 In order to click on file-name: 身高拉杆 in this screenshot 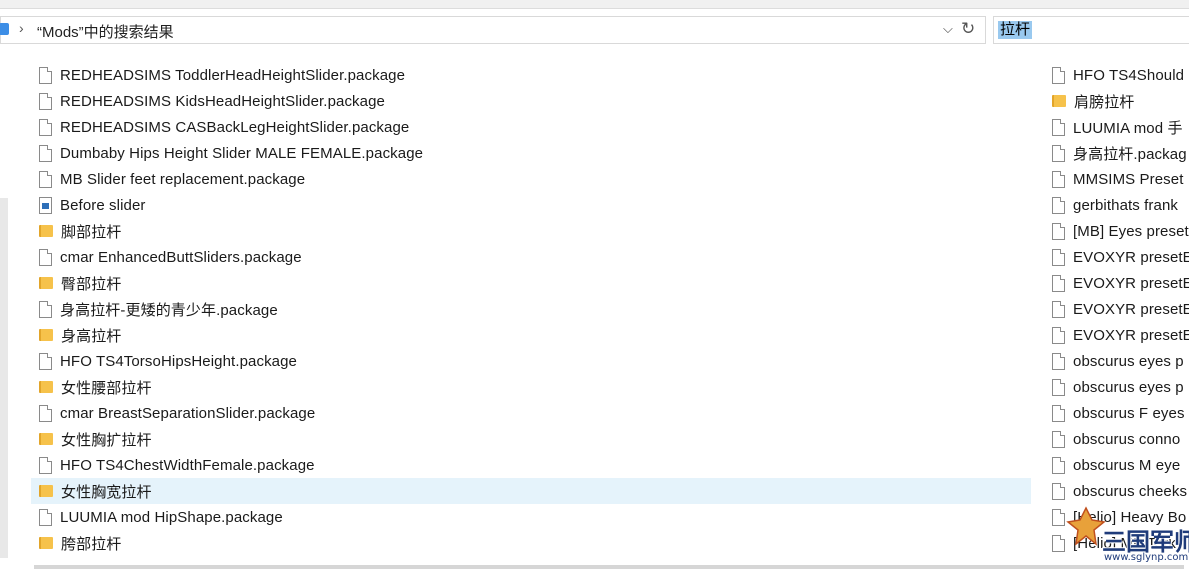, I will do `click(91, 336)`.